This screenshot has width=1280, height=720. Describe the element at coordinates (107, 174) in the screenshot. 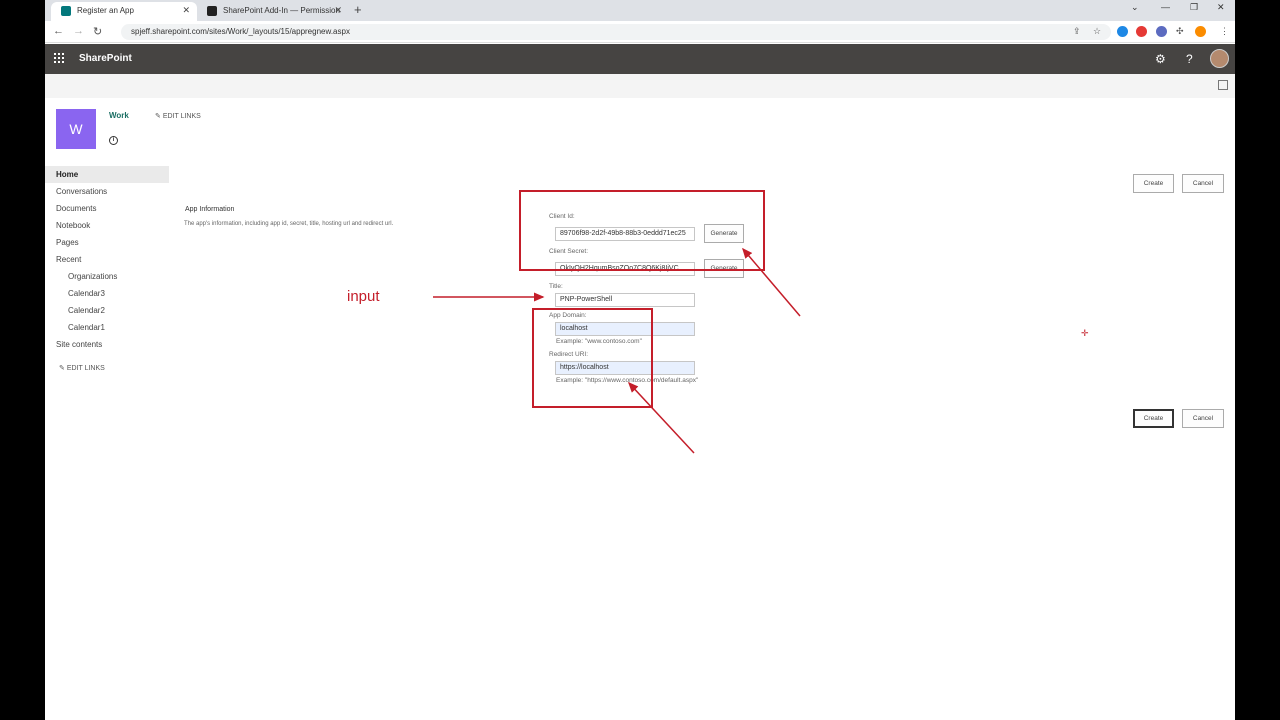

I see `nav-item-home: Home` at that location.